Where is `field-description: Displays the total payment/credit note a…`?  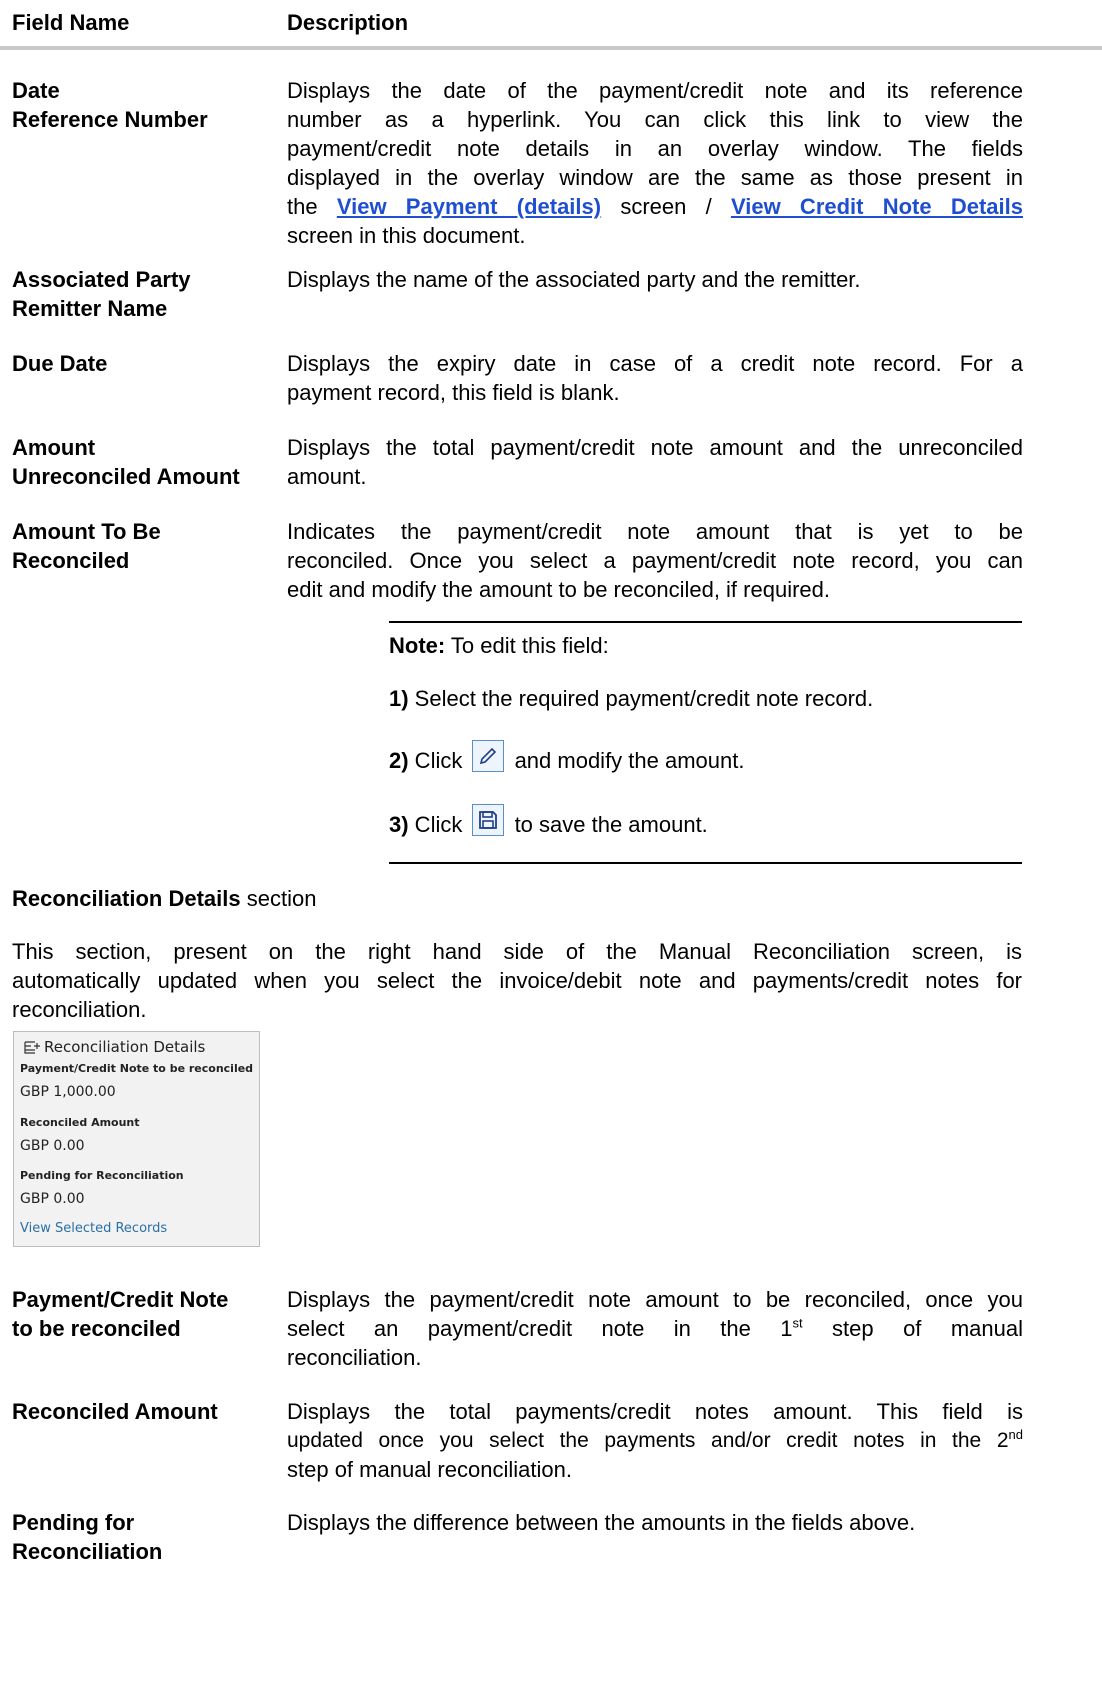 field-description: Displays the total payment/credit note a… is located at coordinates (655, 462).